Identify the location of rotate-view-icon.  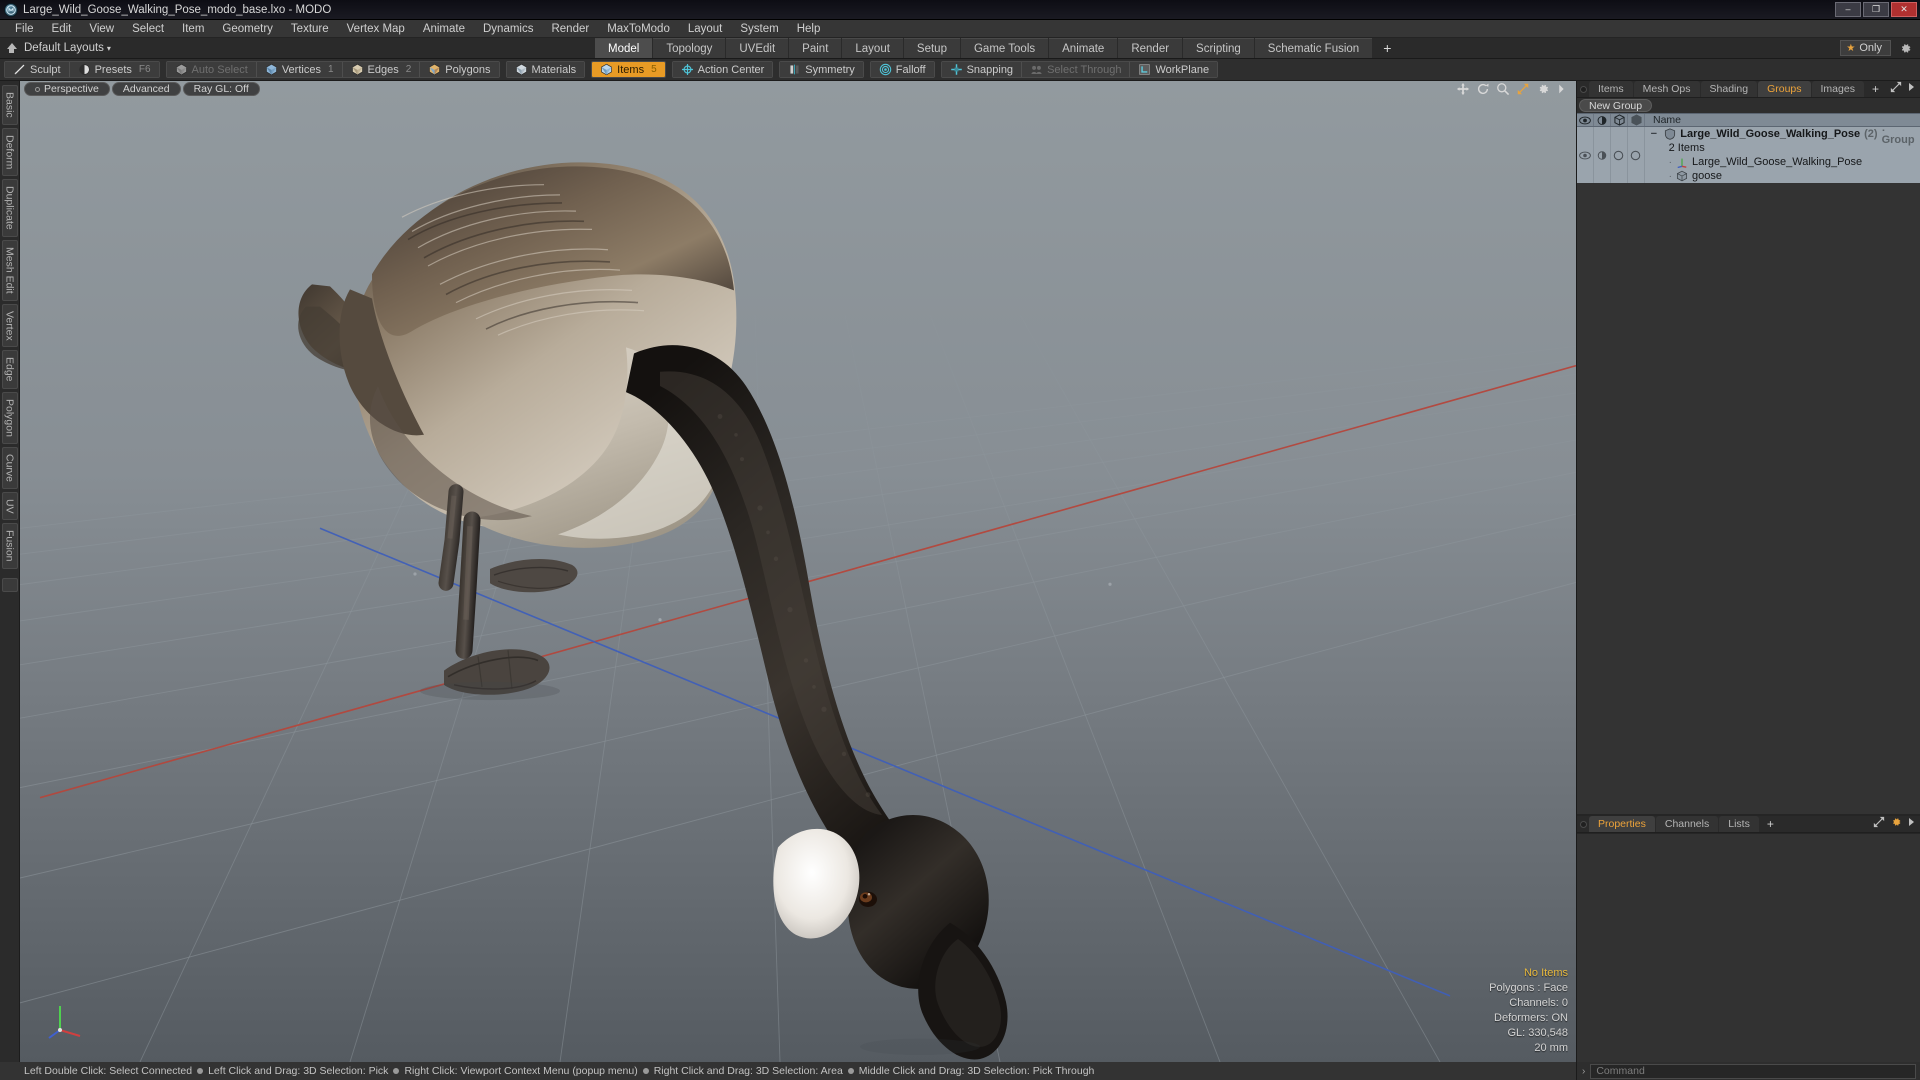
(1483, 89).